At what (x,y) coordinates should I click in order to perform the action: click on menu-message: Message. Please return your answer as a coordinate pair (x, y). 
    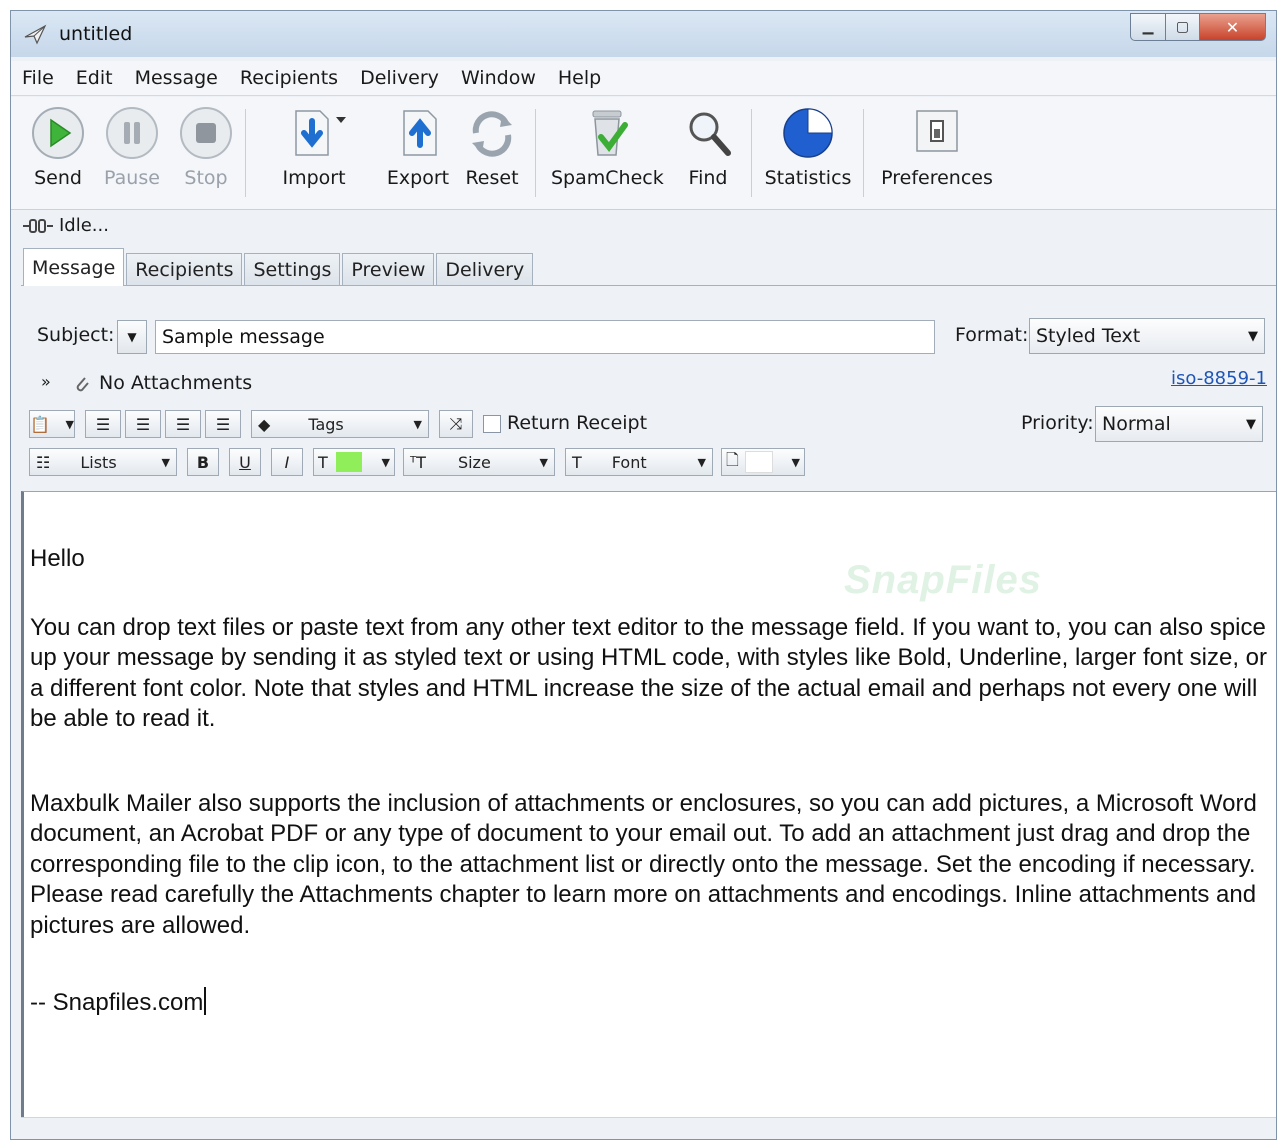
    Looking at the image, I should click on (176, 78).